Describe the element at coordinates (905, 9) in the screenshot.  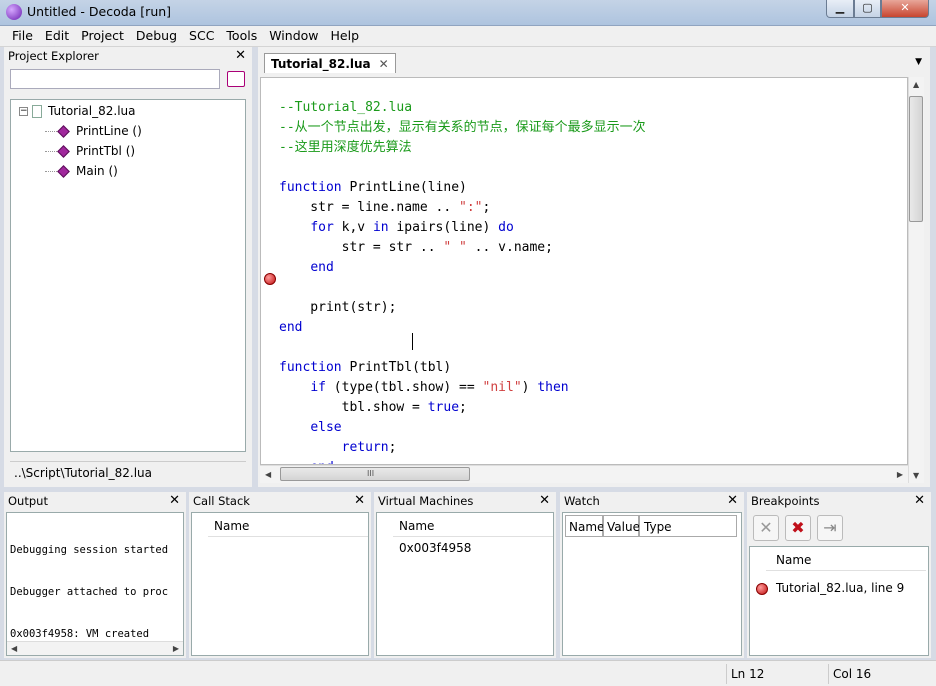
I see `close-window-button: ✕` at that location.